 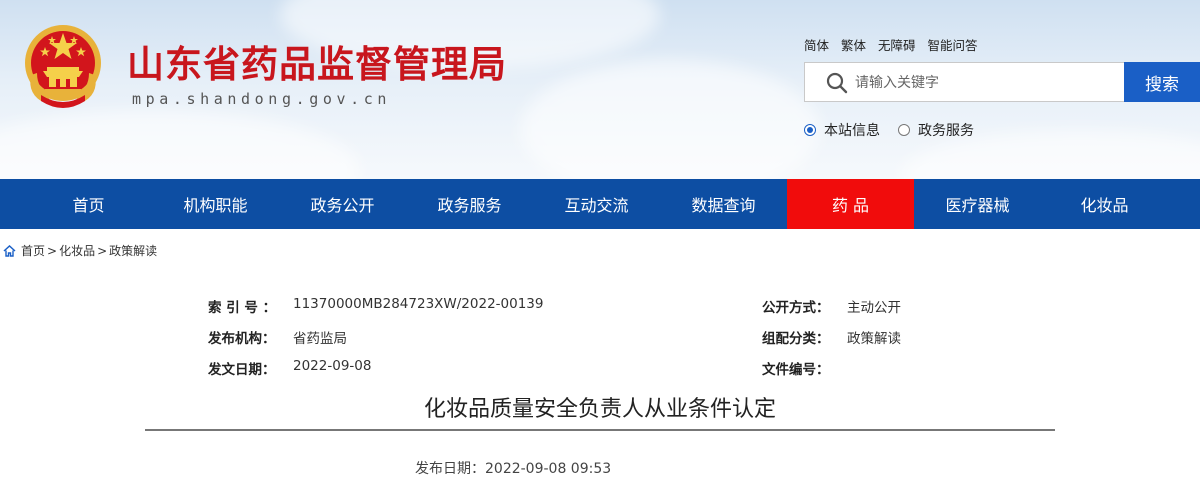 I want to click on meta-document-number-row: 文件编号：, so click(x=831, y=373).